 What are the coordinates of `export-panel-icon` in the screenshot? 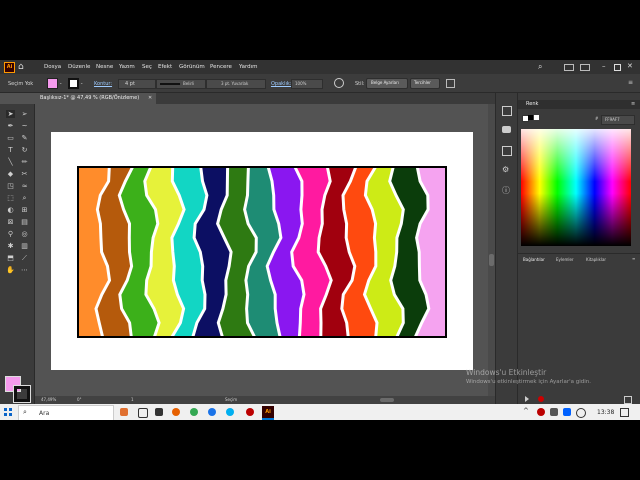 It's located at (507, 151).